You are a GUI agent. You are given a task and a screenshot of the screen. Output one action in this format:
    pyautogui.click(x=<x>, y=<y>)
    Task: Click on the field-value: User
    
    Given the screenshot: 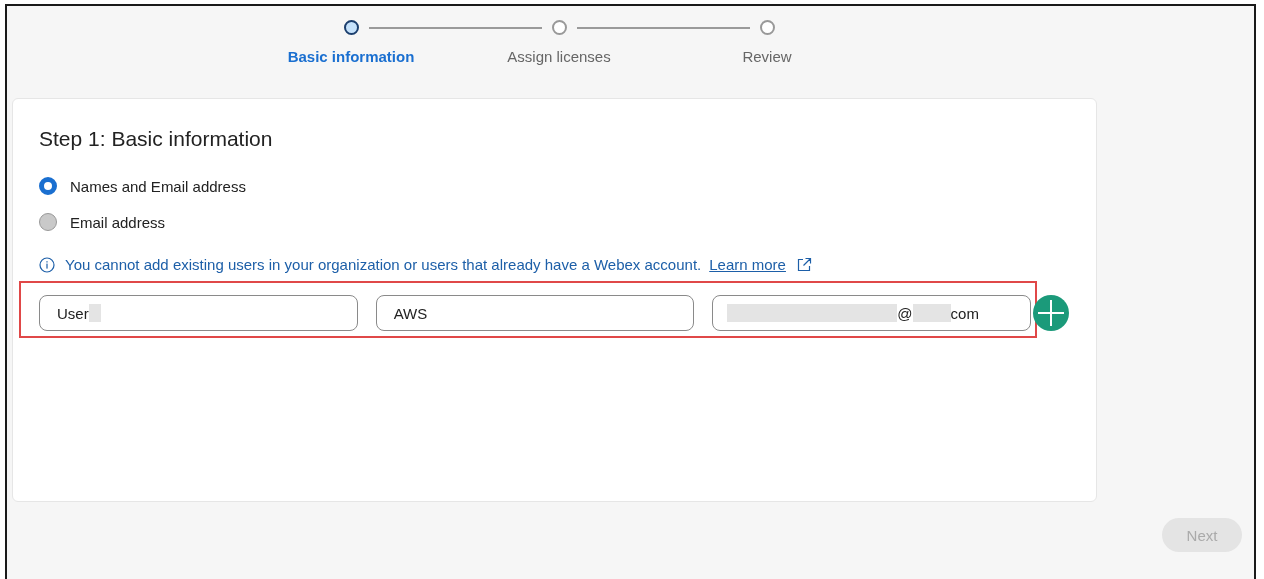 What is the action you would take?
    pyautogui.click(x=73, y=313)
    